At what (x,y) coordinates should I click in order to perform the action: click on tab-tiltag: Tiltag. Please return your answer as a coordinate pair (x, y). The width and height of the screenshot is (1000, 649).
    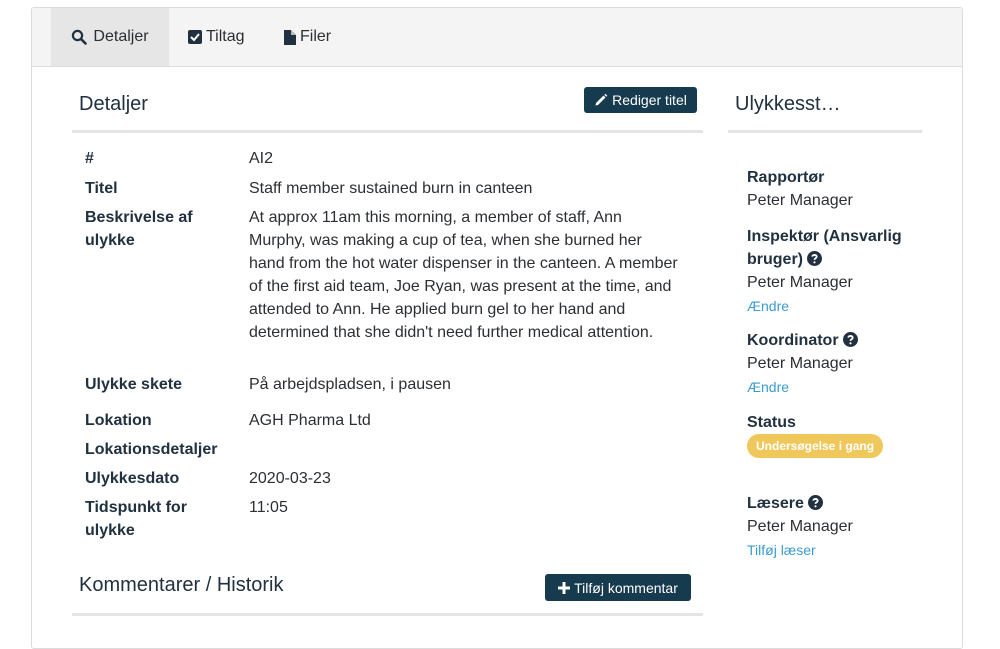
    Looking at the image, I should click on (216, 37).